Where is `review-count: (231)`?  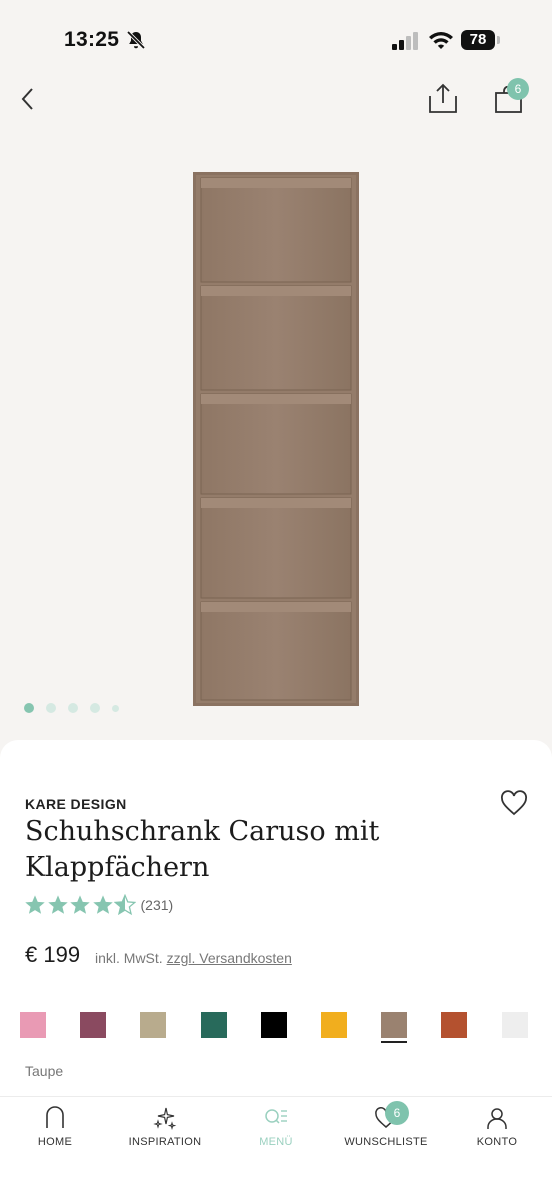
review-count: (231) is located at coordinates (157, 905).